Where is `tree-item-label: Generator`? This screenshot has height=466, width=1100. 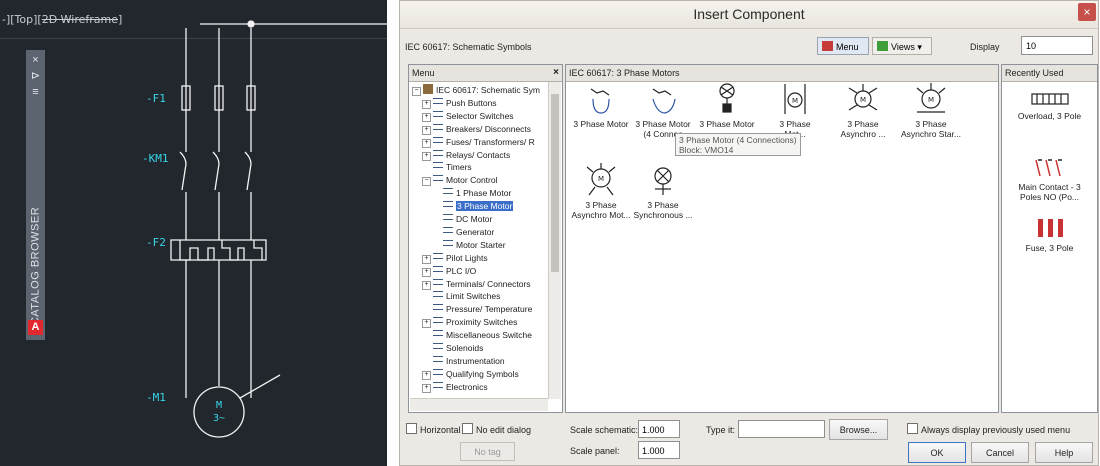
tree-item-label: Generator is located at coordinates (475, 231).